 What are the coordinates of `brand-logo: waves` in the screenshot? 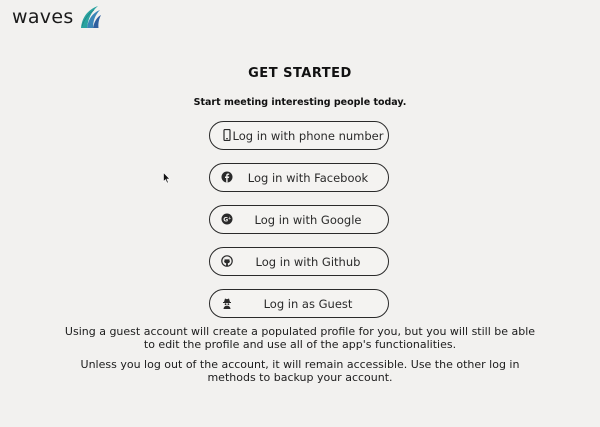 It's located at (57, 17).